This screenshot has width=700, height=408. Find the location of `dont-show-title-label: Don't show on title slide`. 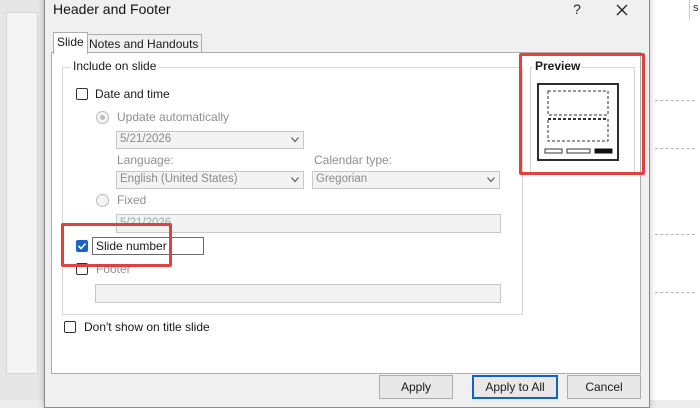

dont-show-title-label: Don't show on title slide is located at coordinates (147, 327).